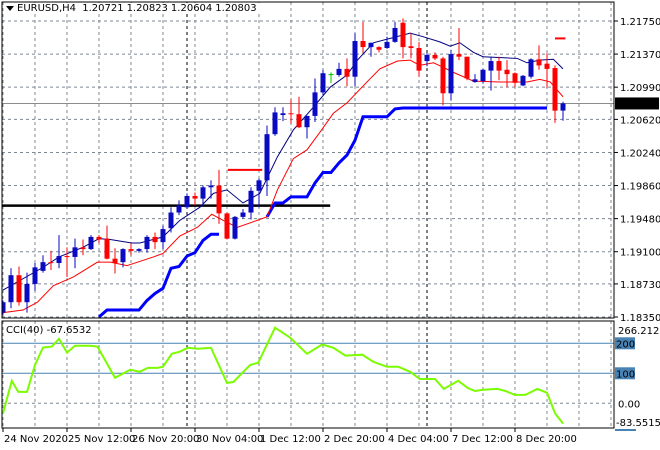 The width and height of the screenshot is (660, 450). Describe the element at coordinates (47, 8) in the screenshot. I see `symbol-timeframe: EURUSD,H4` at that location.